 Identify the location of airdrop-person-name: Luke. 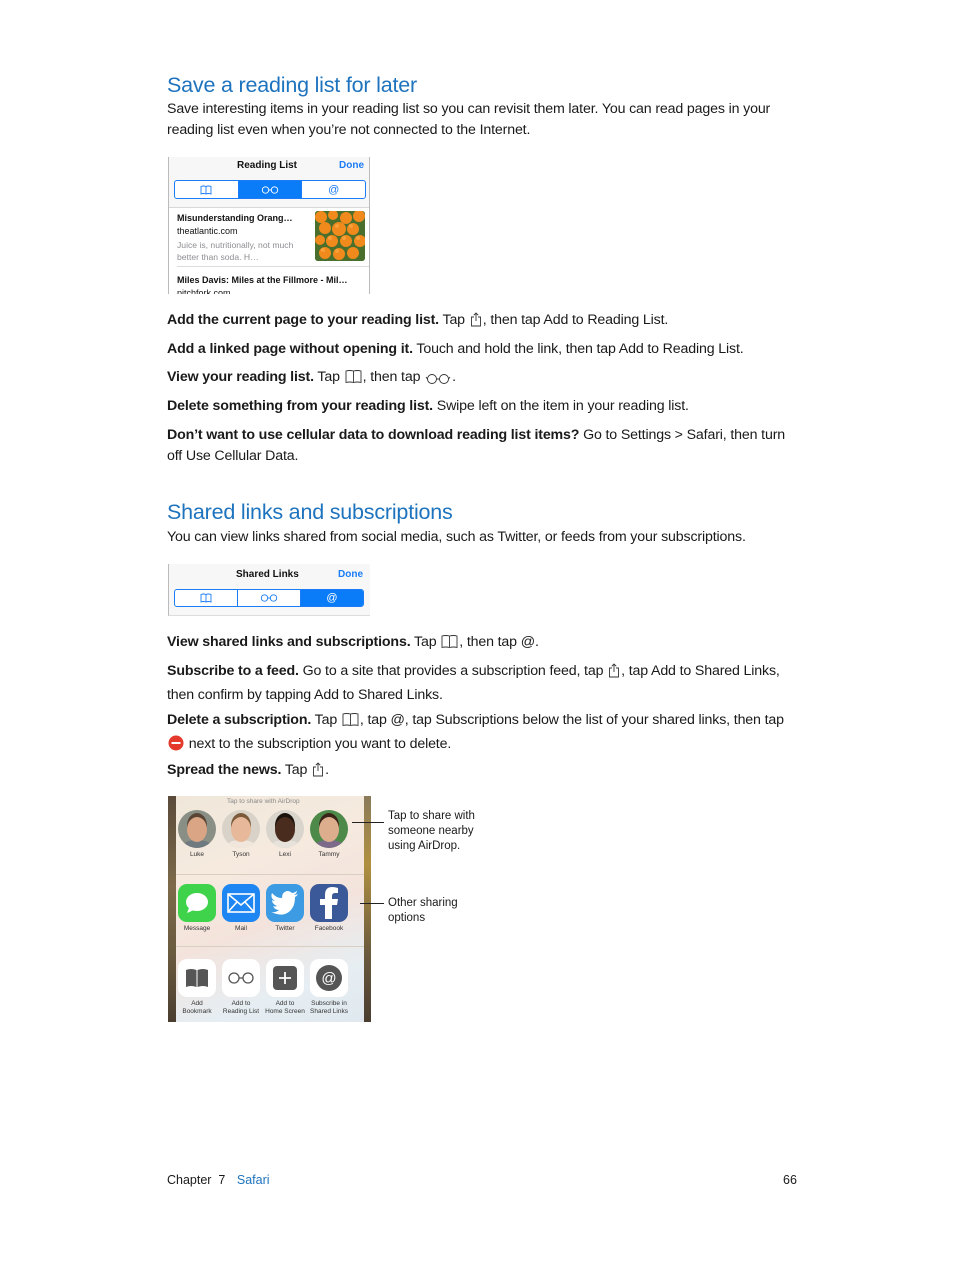
(197, 854).